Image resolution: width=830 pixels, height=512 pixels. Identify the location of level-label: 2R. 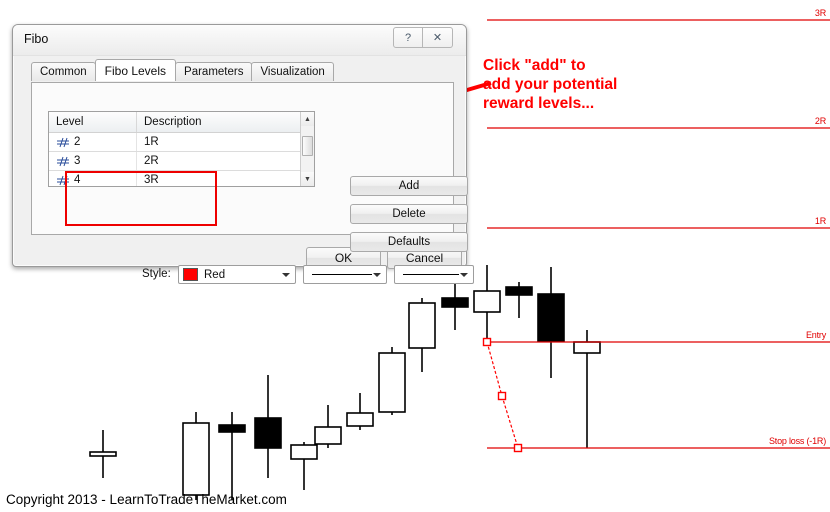
(820, 121).